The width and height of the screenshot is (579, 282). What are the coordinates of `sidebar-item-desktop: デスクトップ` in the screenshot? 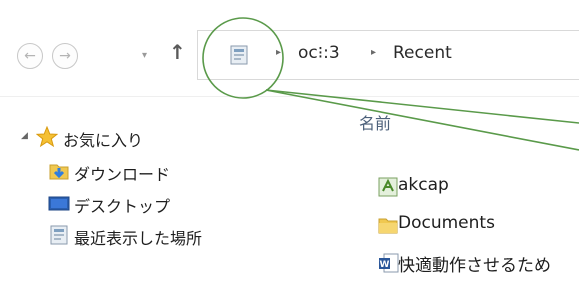 It's located at (160, 203).